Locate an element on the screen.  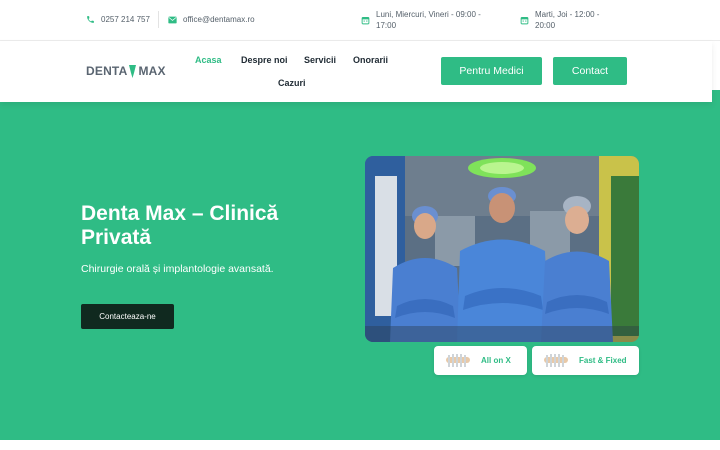
feature-fast-fixed: Fast & Fixed is located at coordinates (585, 360).